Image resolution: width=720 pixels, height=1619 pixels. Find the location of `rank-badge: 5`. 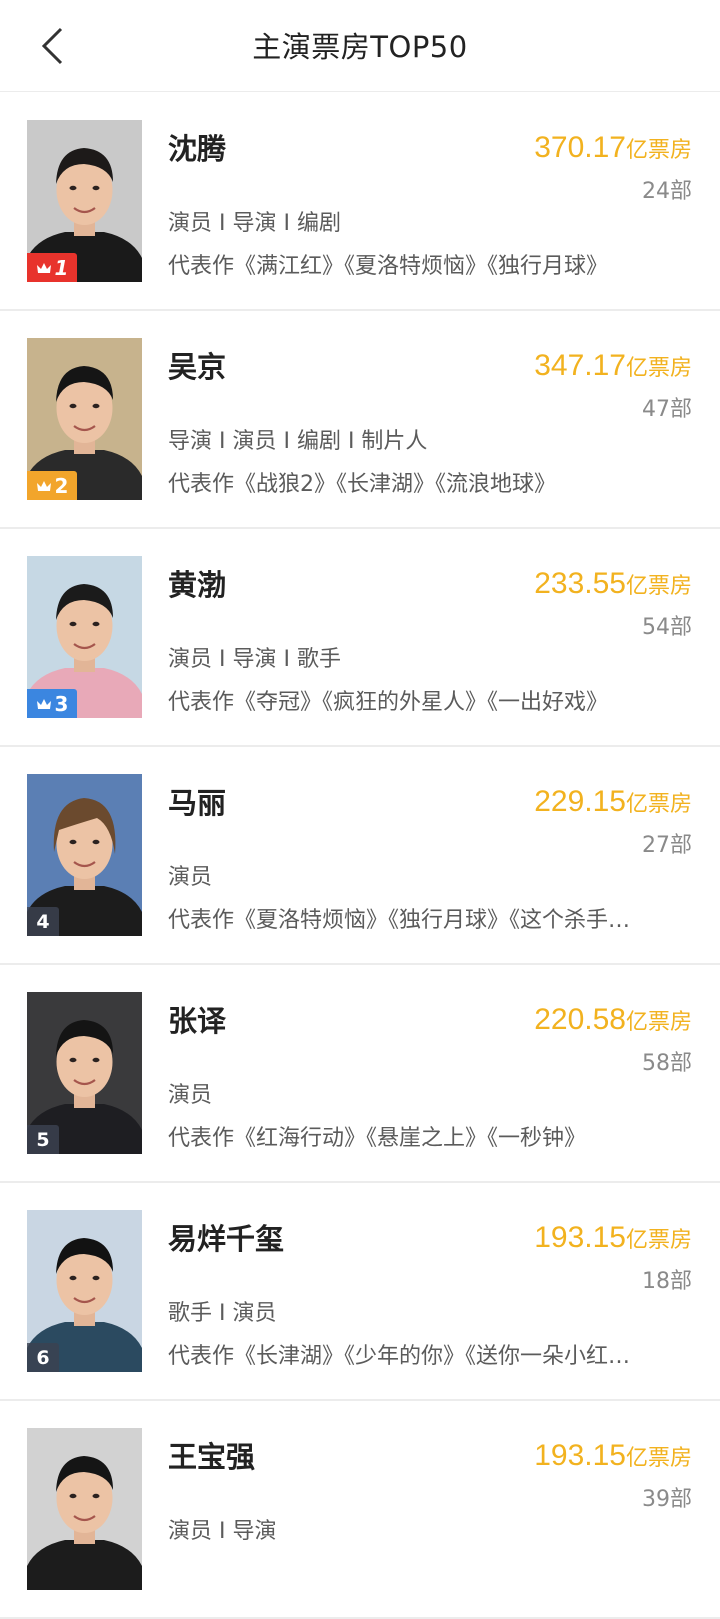

rank-badge: 5 is located at coordinates (43, 1139).